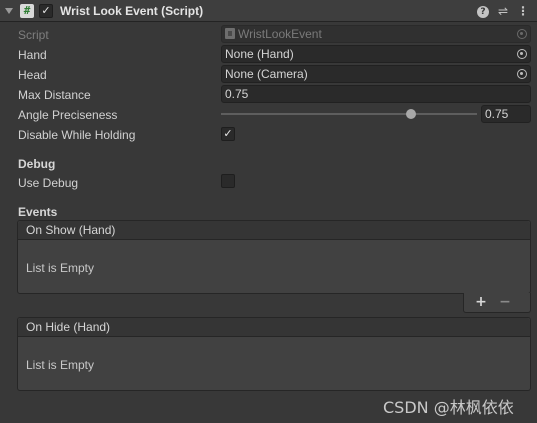 The width and height of the screenshot is (537, 423). Describe the element at coordinates (77, 135) in the screenshot. I see `disable-while-holding-label: Disable While Holding` at that location.